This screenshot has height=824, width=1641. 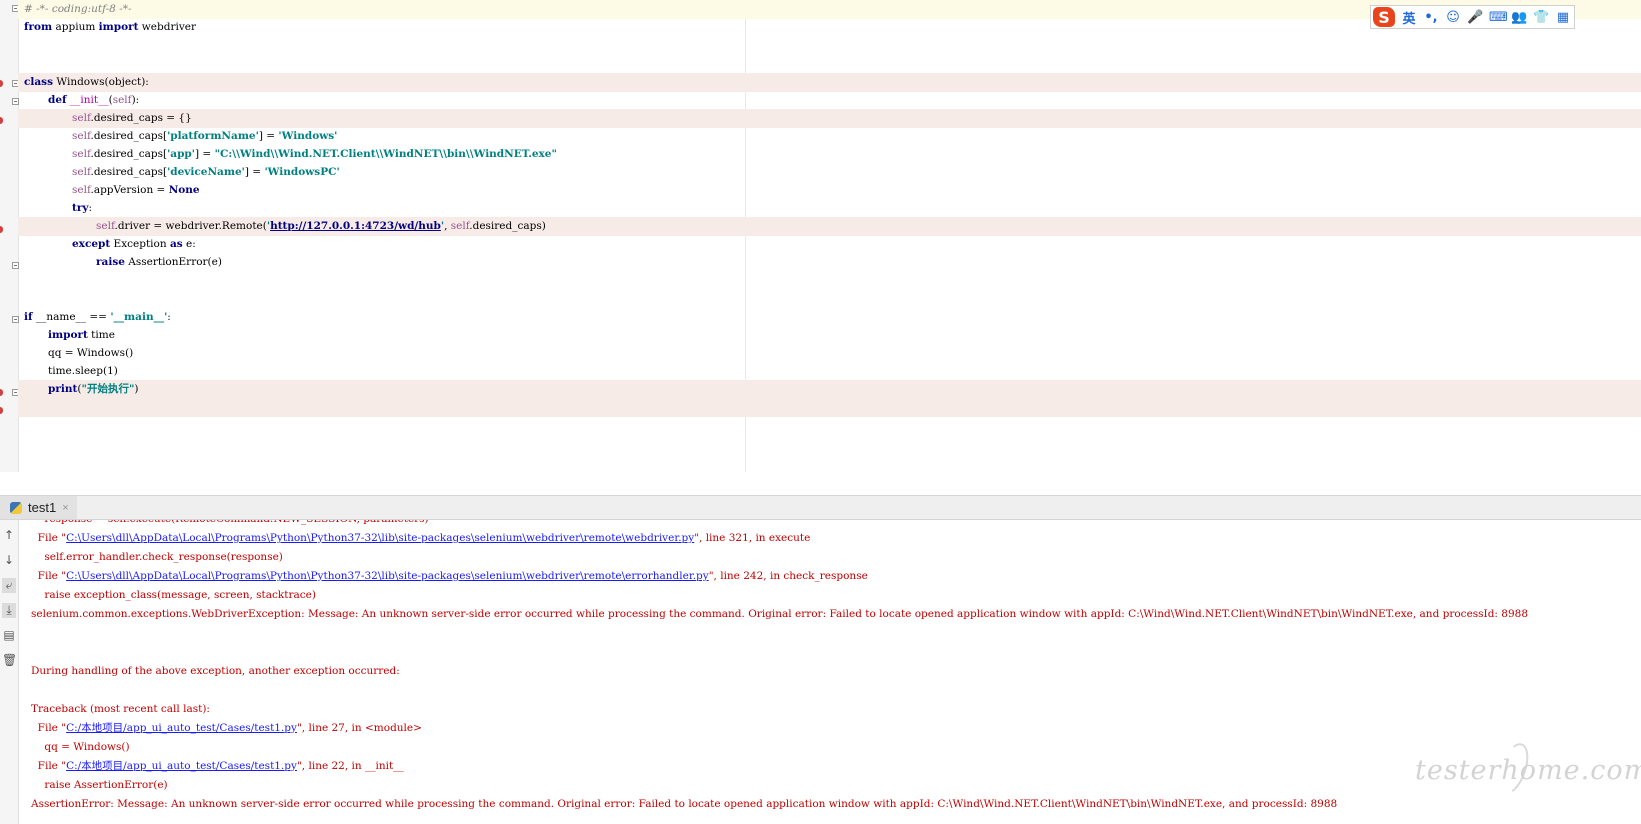 I want to click on code-line: qq = Windows(), so click(x=829, y=353).